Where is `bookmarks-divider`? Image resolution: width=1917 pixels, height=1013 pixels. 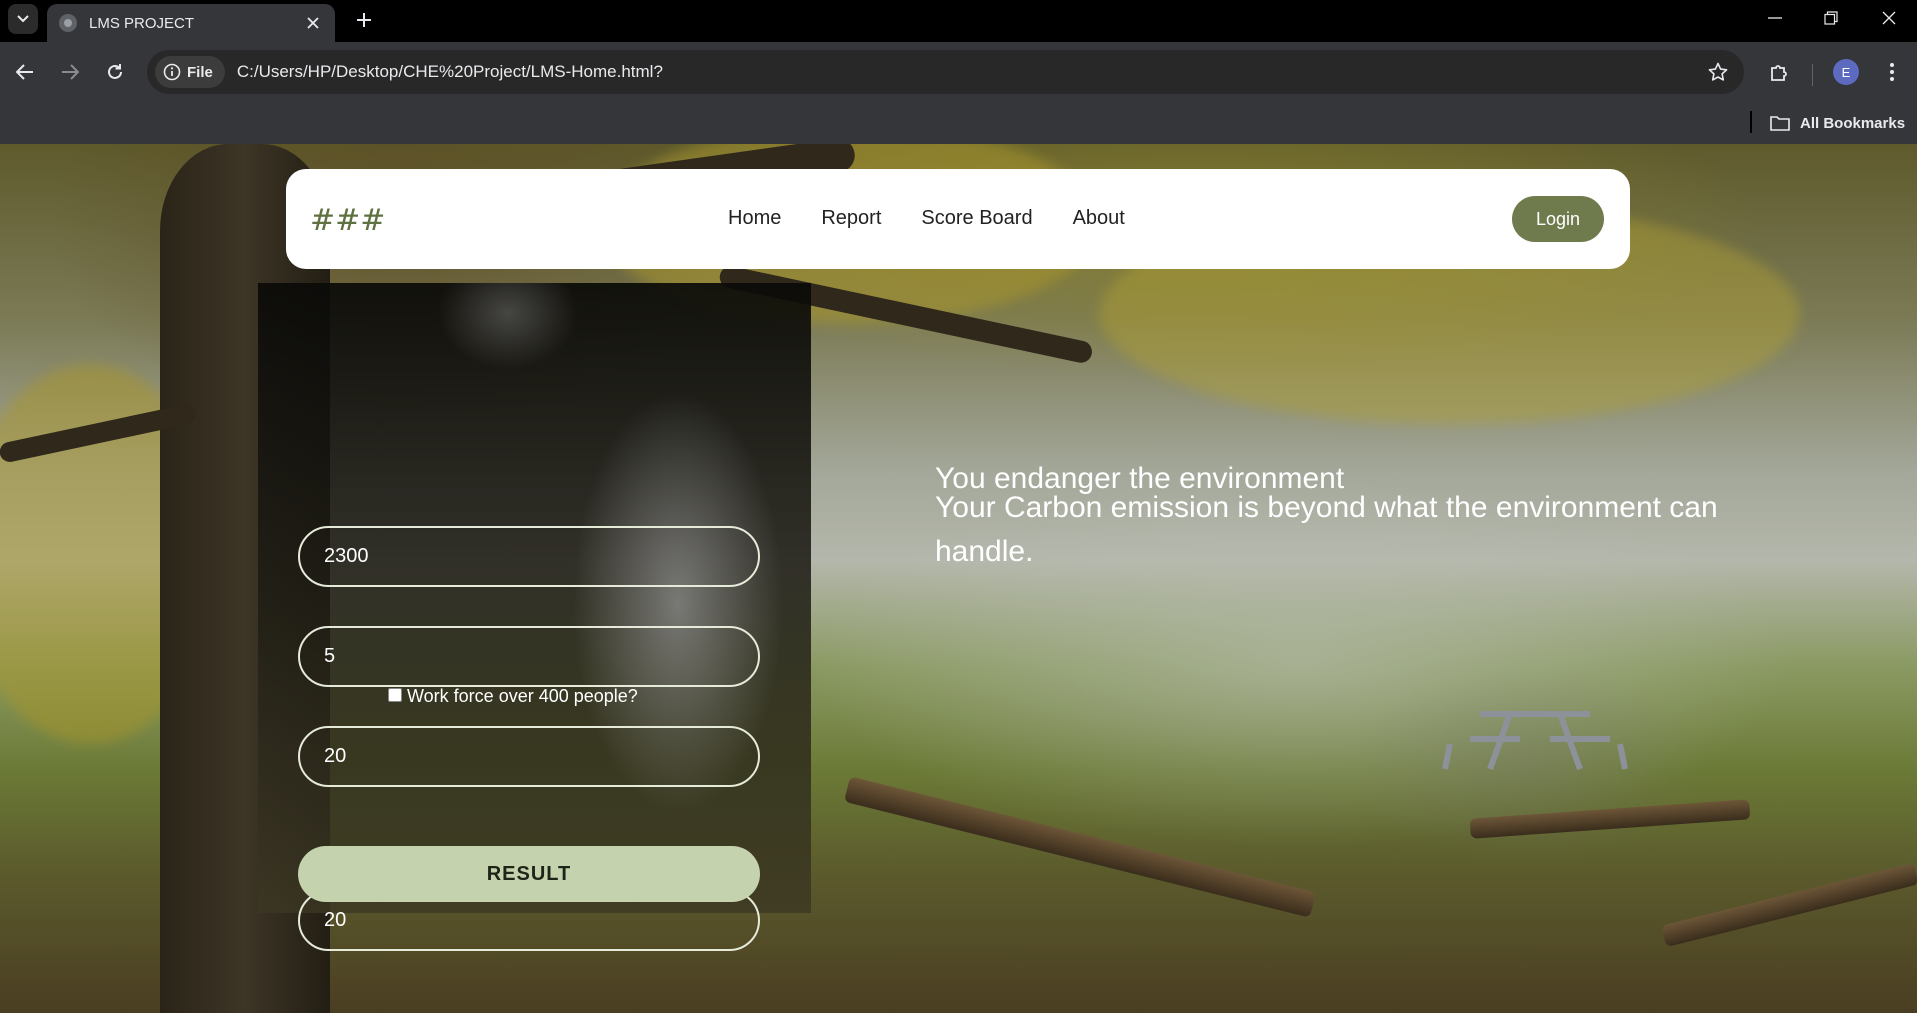 bookmarks-divider is located at coordinates (1751, 122).